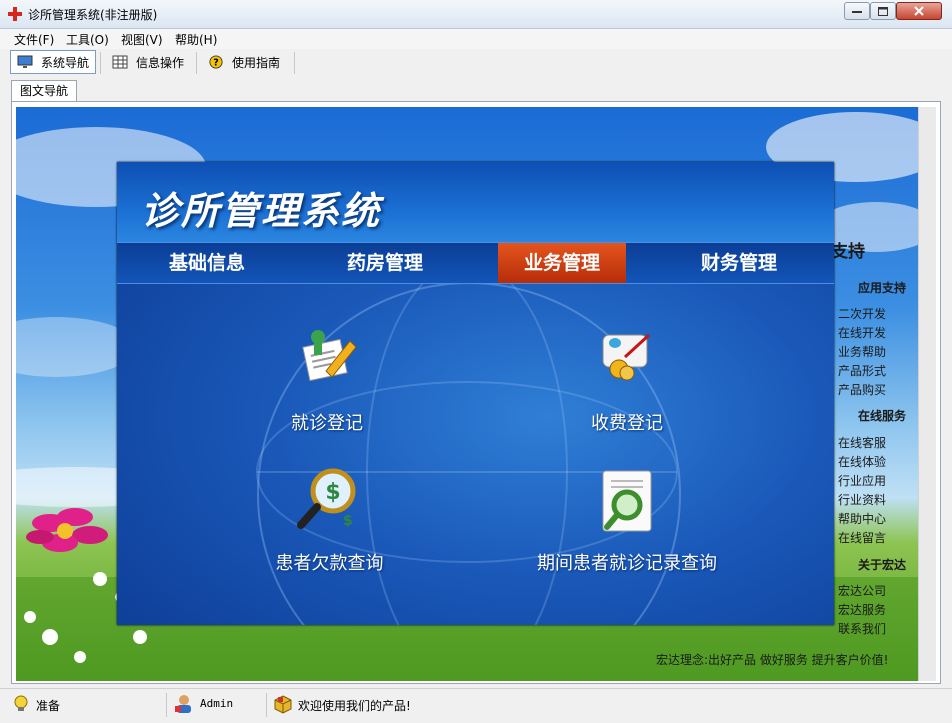 This screenshot has height=723, width=952. I want to click on minimize-icon, so click(857, 12).